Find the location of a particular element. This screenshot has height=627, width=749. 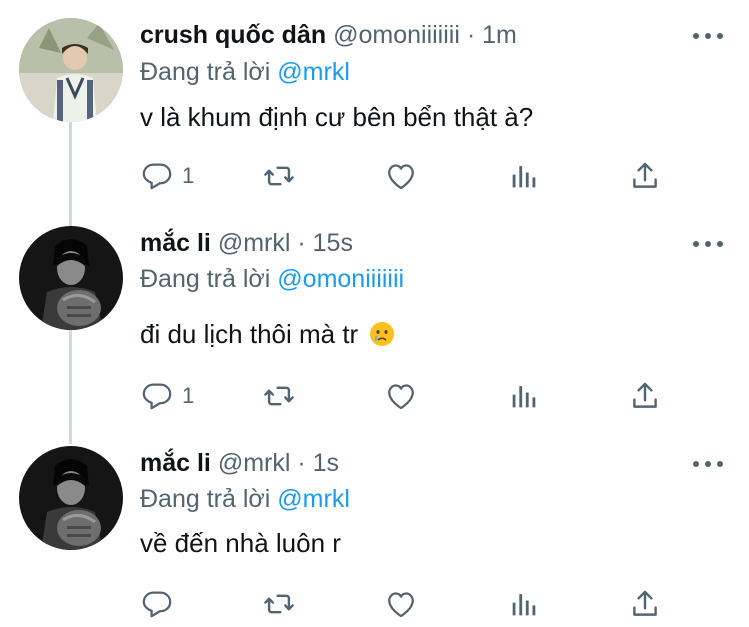

crying-face-icon is located at coordinates (382, 337).